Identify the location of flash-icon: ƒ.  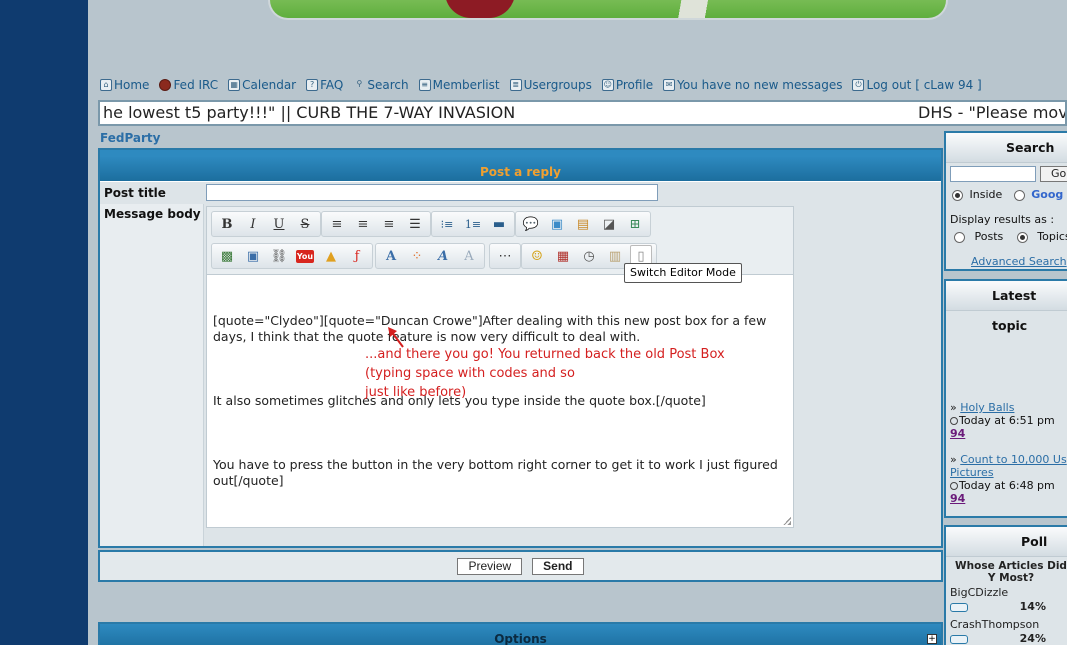
(357, 256).